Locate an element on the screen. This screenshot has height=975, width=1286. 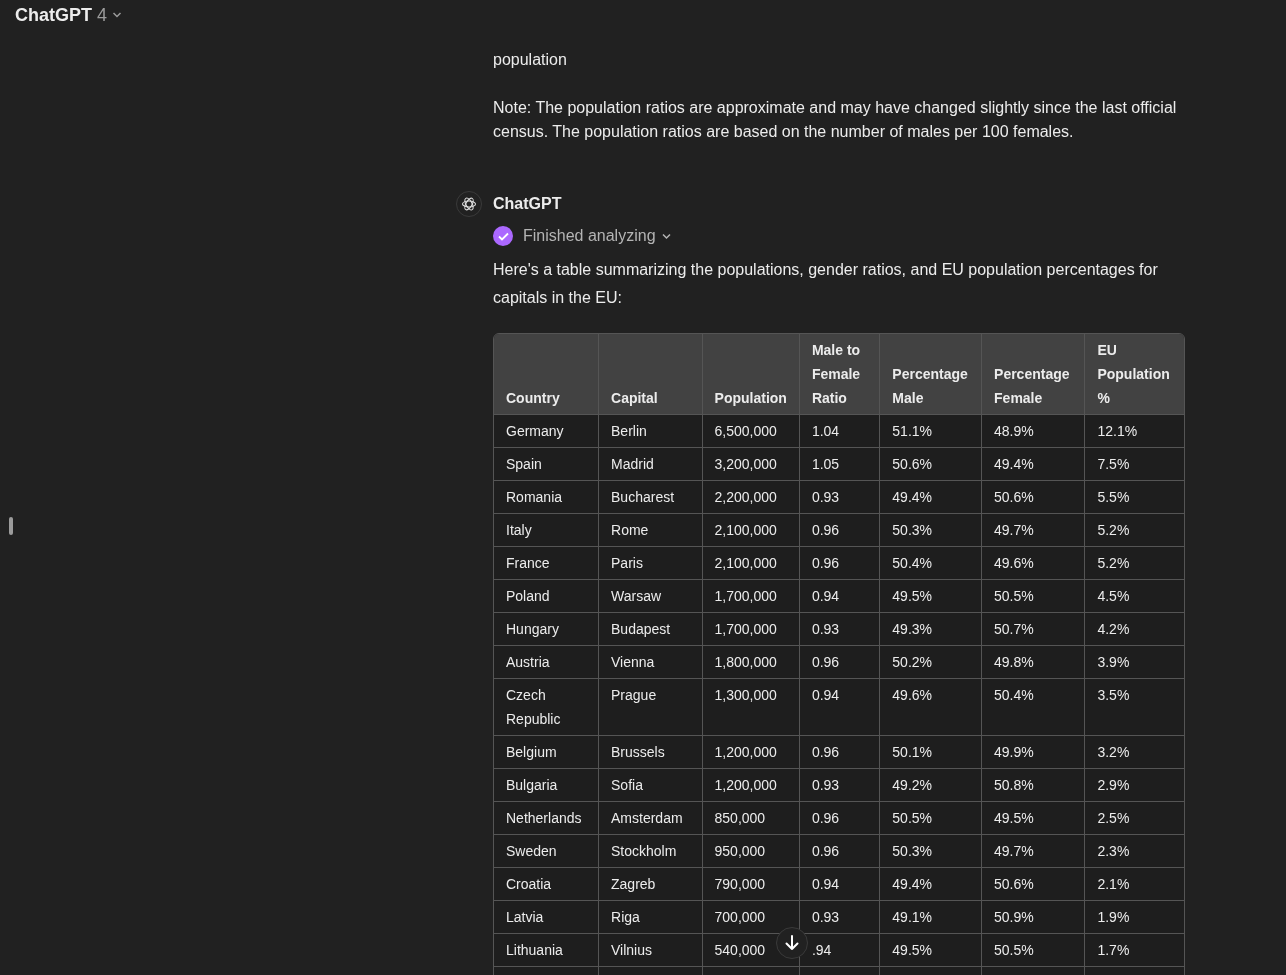
table-cell: Romania is located at coordinates (547, 497).